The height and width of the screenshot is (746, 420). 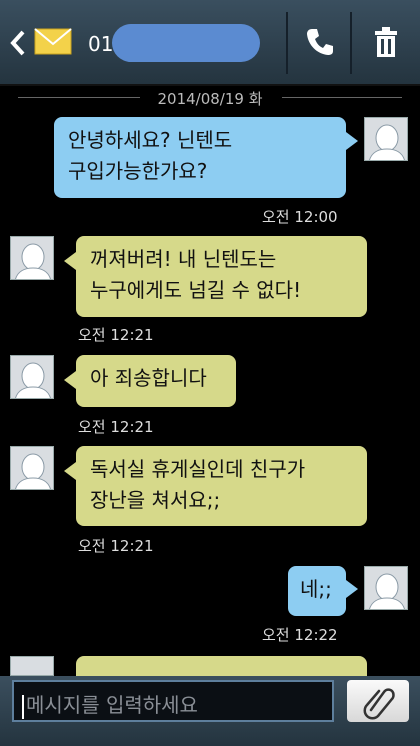 I want to click on message-input-placeholder: 메시지를 입력하세요, so click(x=112, y=705).